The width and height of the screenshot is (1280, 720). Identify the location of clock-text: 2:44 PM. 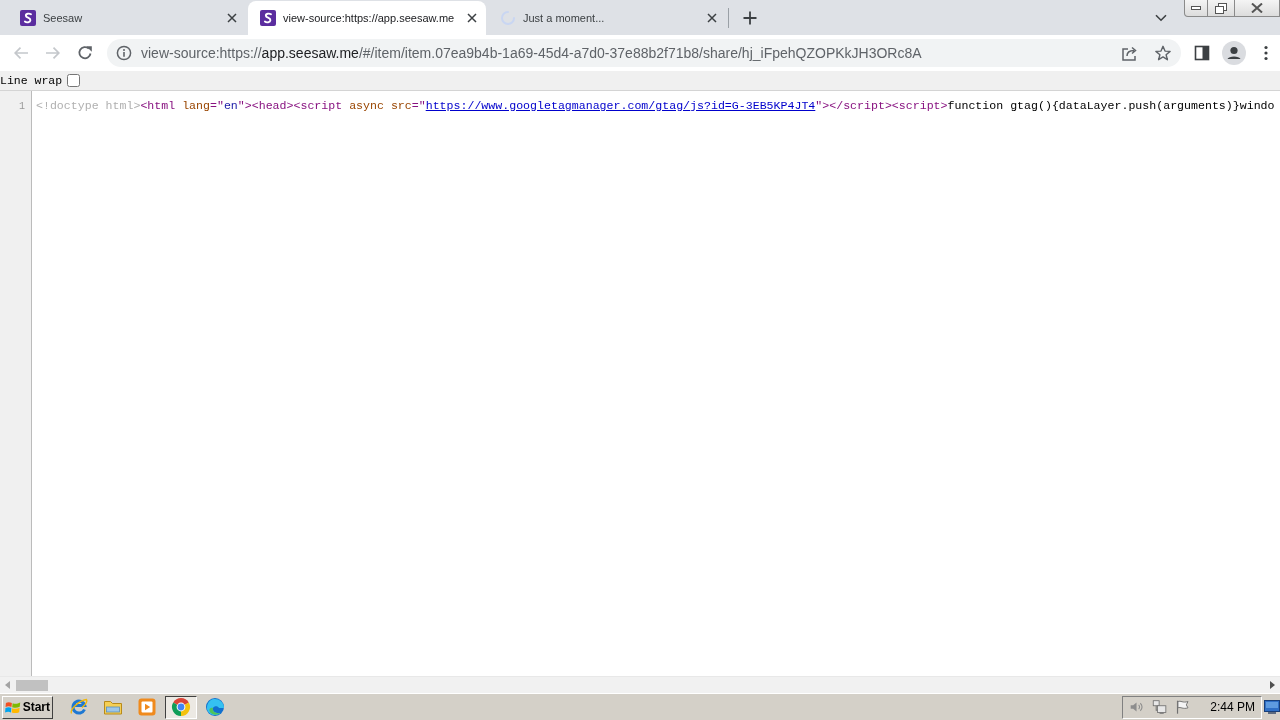
(1232, 707).